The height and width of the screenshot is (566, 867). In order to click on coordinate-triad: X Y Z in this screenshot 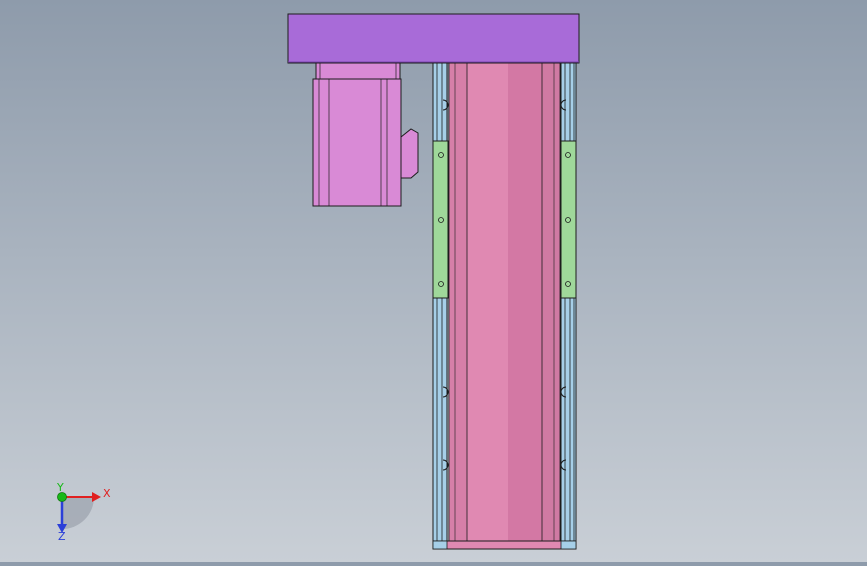, I will do `click(83, 512)`.